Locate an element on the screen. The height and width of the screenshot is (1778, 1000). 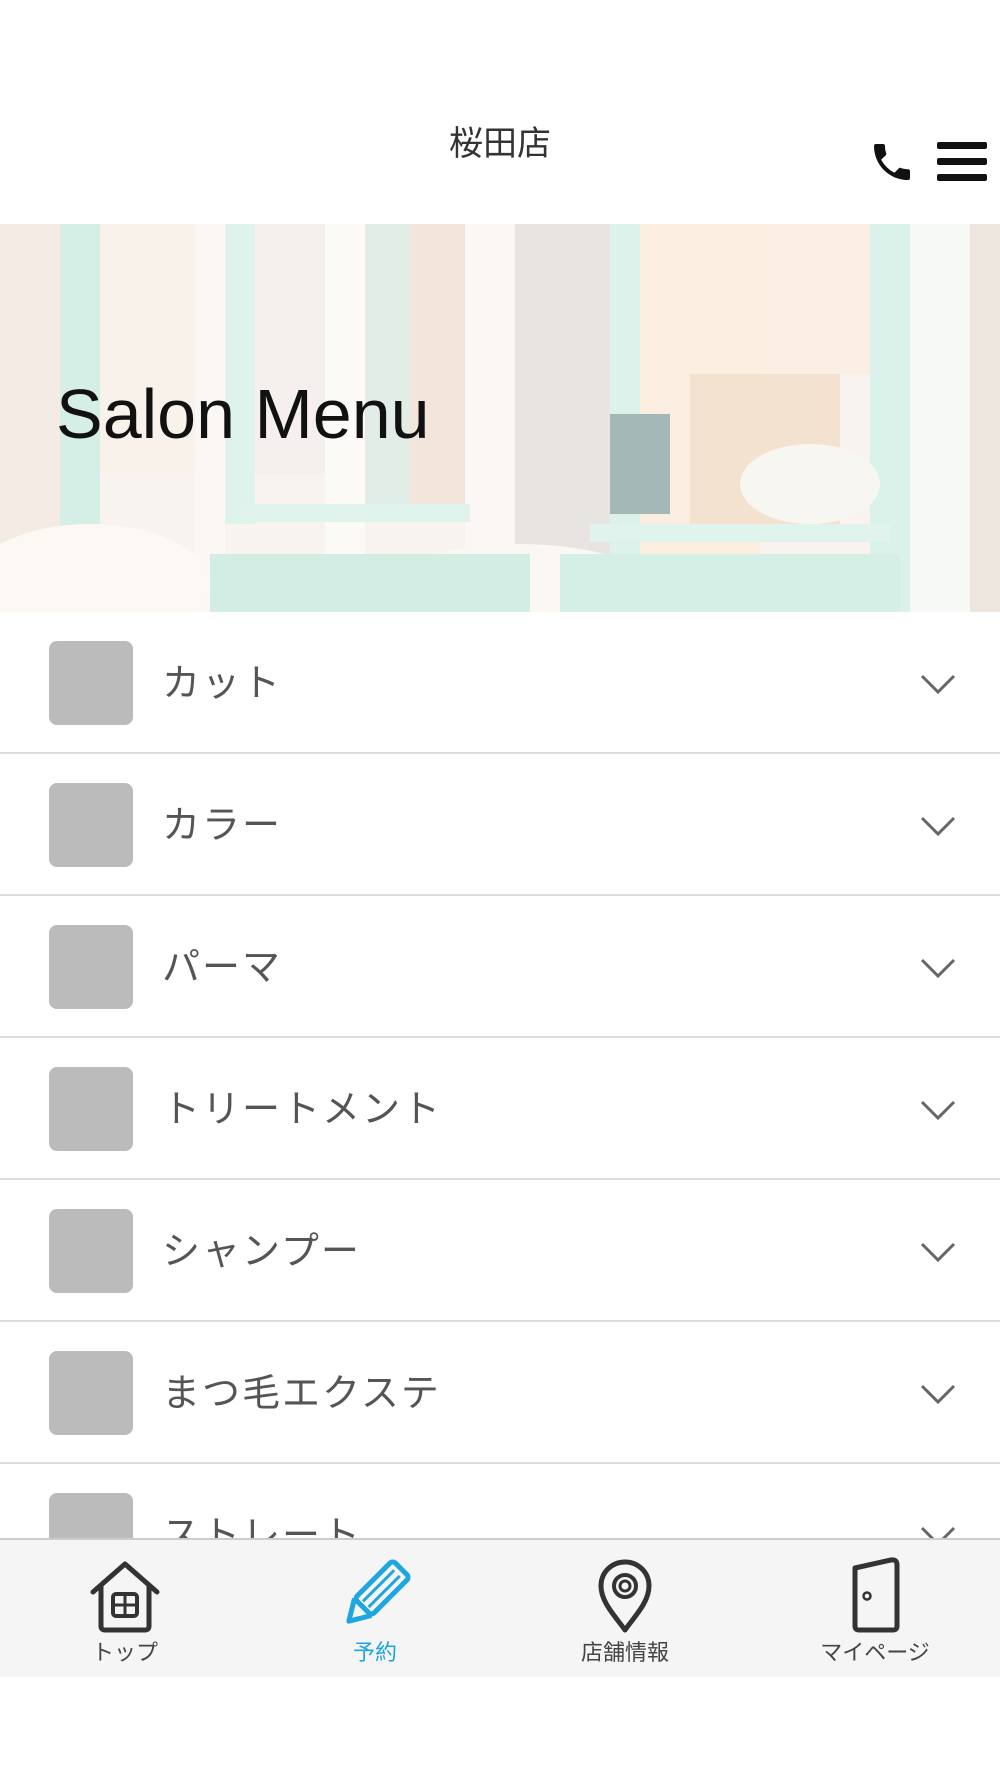
tab-top: トップ is located at coordinates (125, 1608).